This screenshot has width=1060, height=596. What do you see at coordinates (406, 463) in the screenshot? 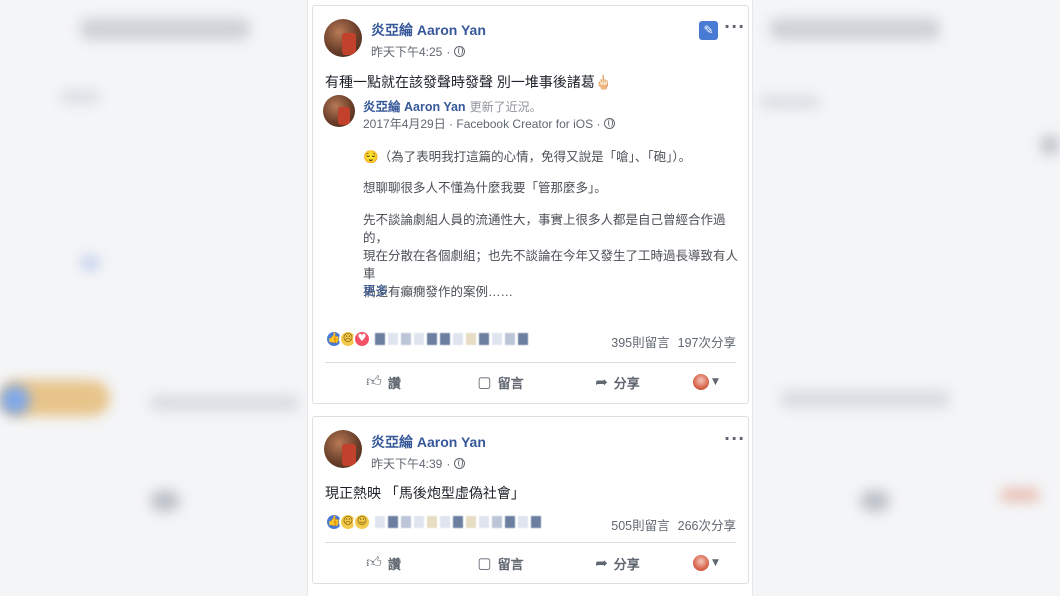
I see `post-time: 昨天下午4:39` at bounding box center [406, 463].